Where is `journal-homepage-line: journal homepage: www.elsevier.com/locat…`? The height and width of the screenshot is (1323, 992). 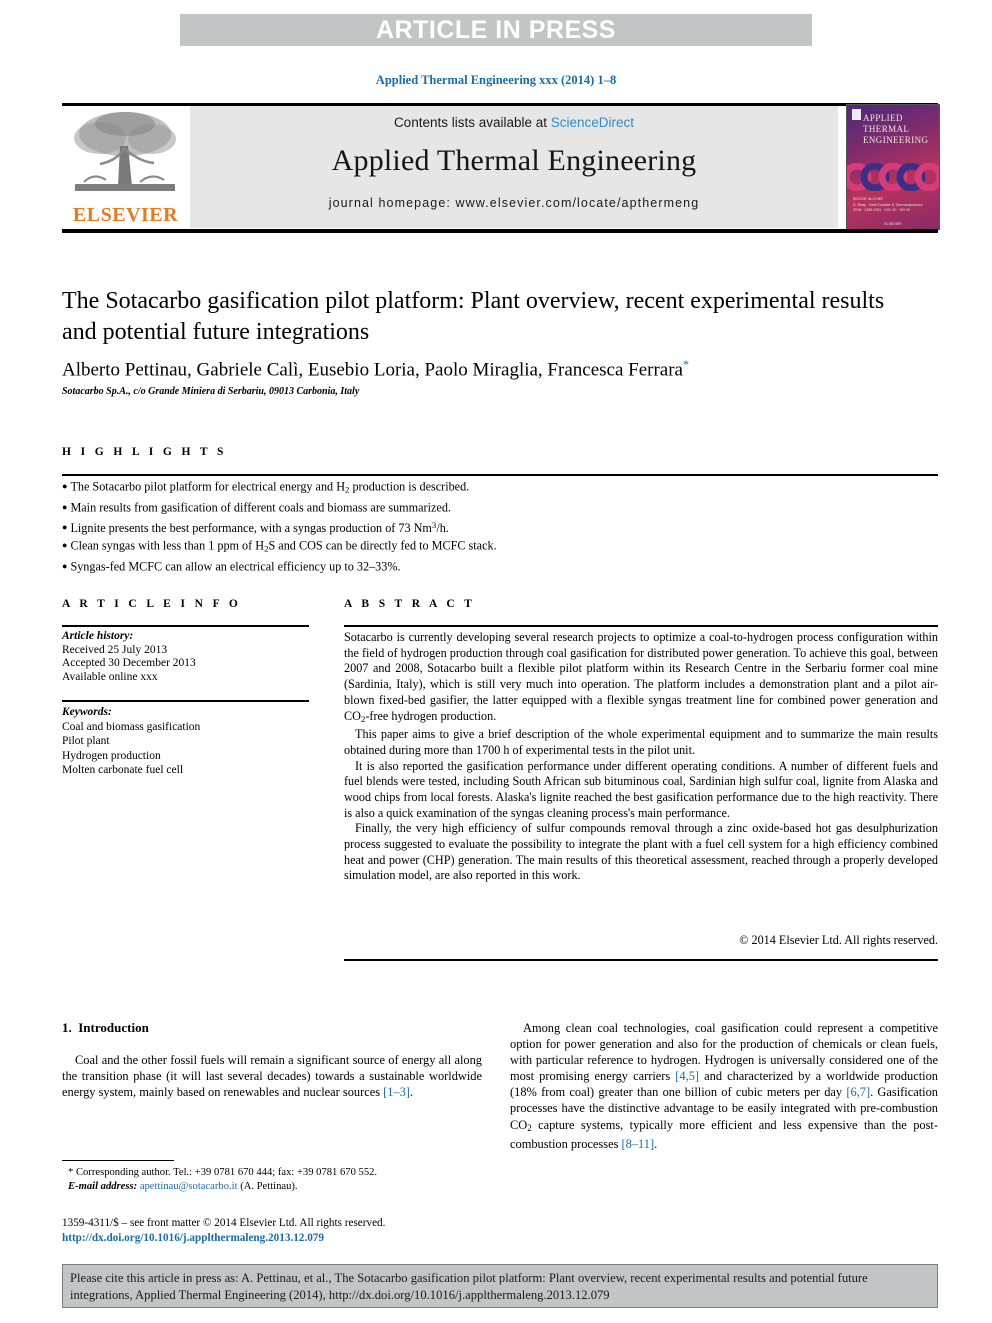
journal-homepage-line: journal homepage: www.elsevier.com/locat… is located at coordinates (514, 203).